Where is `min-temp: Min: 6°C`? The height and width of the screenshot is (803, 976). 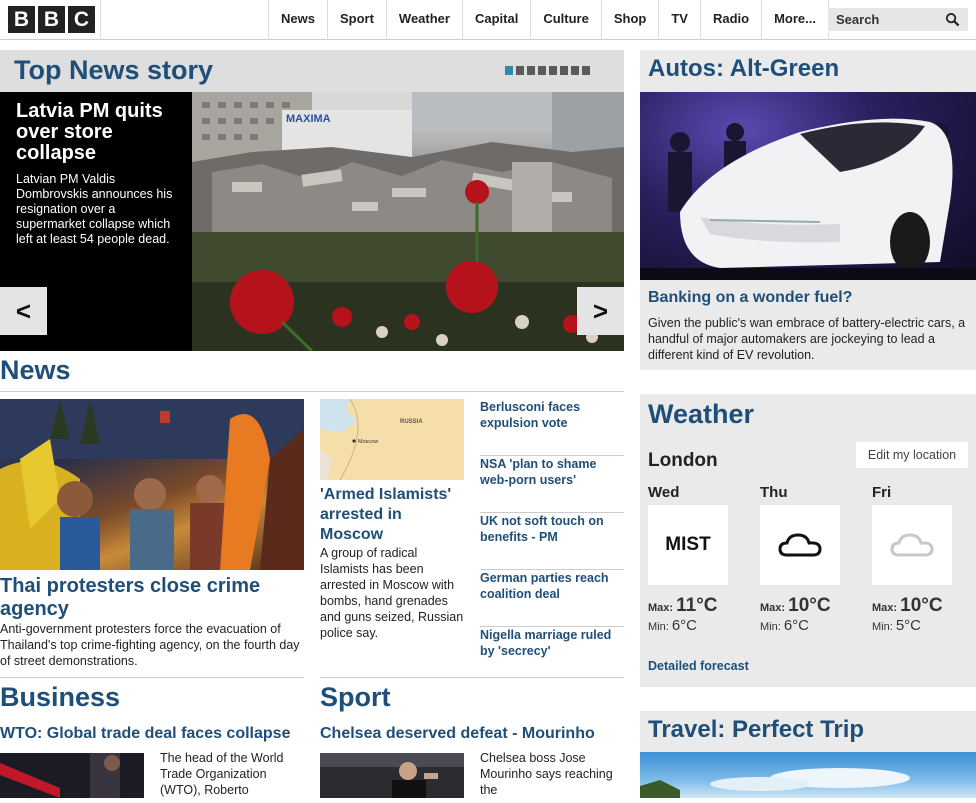
min-temp: Min: 6°C is located at coordinates (797, 625).